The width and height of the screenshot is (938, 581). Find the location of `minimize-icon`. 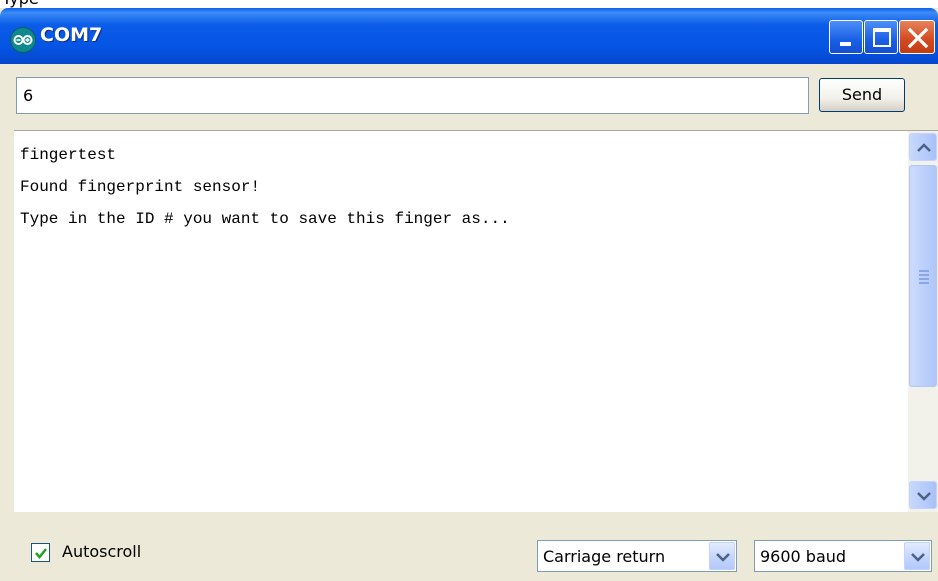

minimize-icon is located at coordinates (845, 44).